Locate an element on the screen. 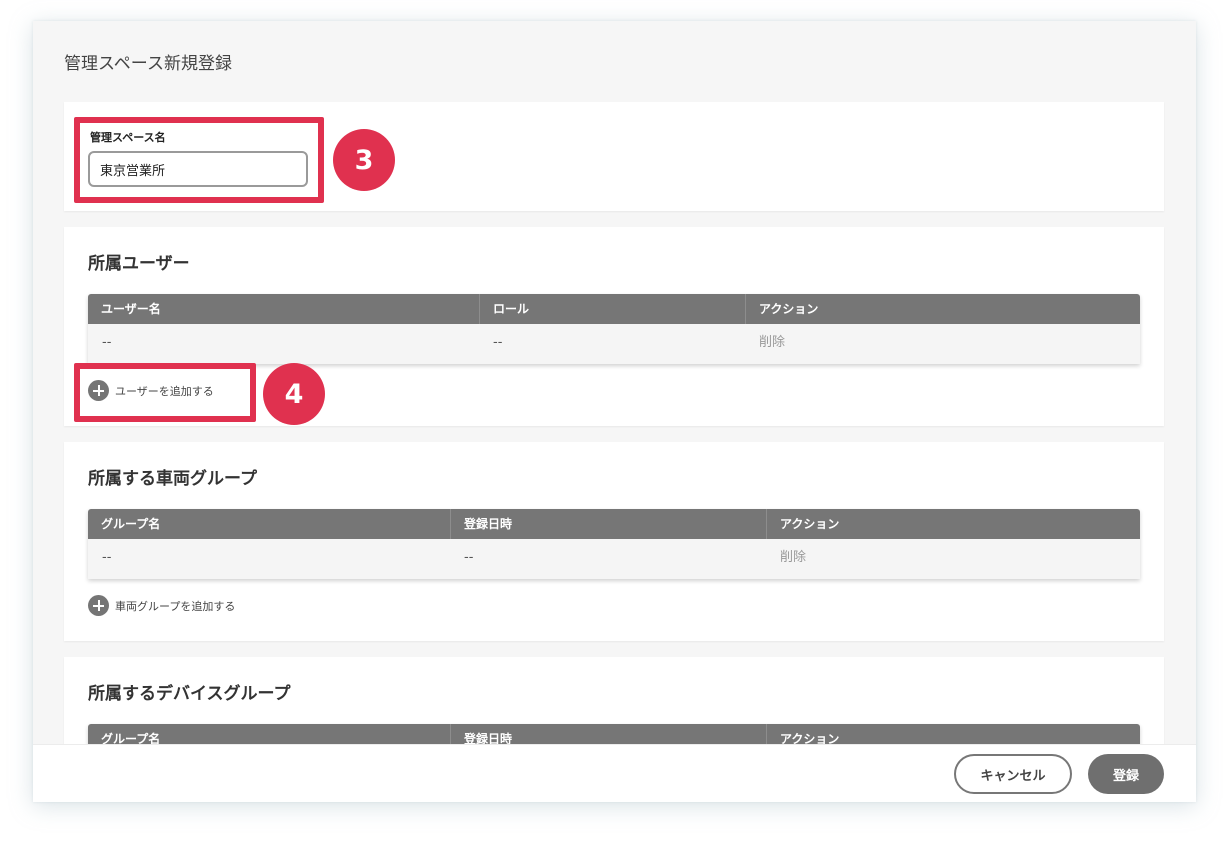 The image size is (1228, 844). add-vehicle-group-button: 車両グループを追加する is located at coordinates (161, 605).